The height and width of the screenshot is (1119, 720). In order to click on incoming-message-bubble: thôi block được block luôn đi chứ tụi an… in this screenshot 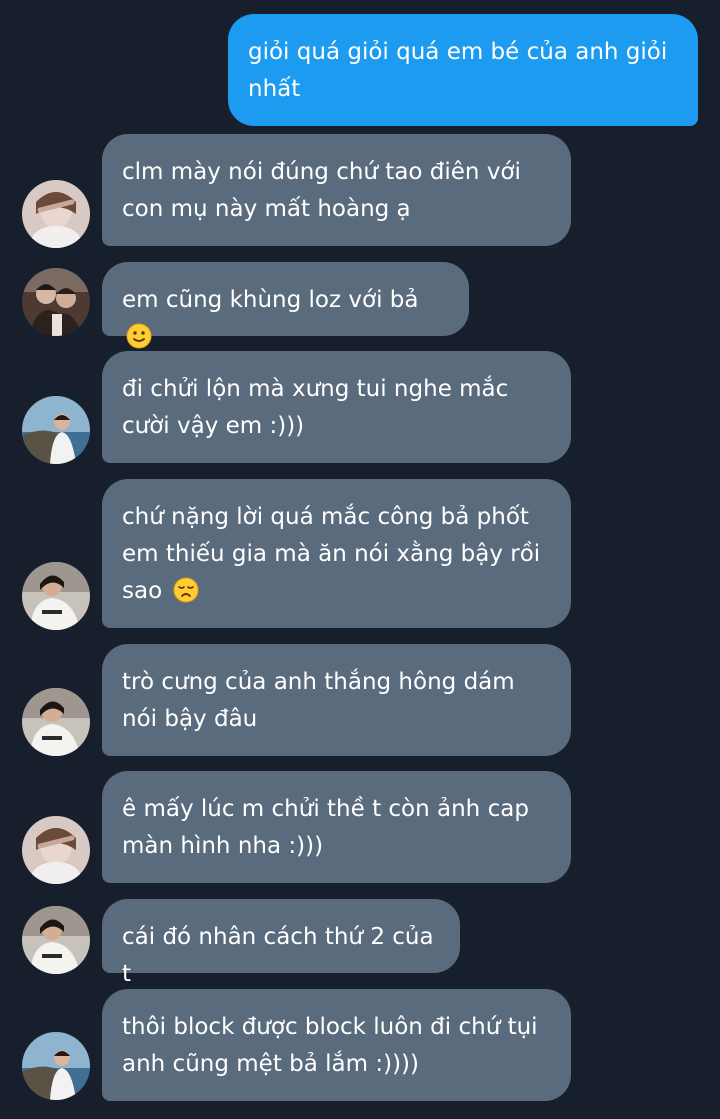, I will do `click(336, 1045)`.